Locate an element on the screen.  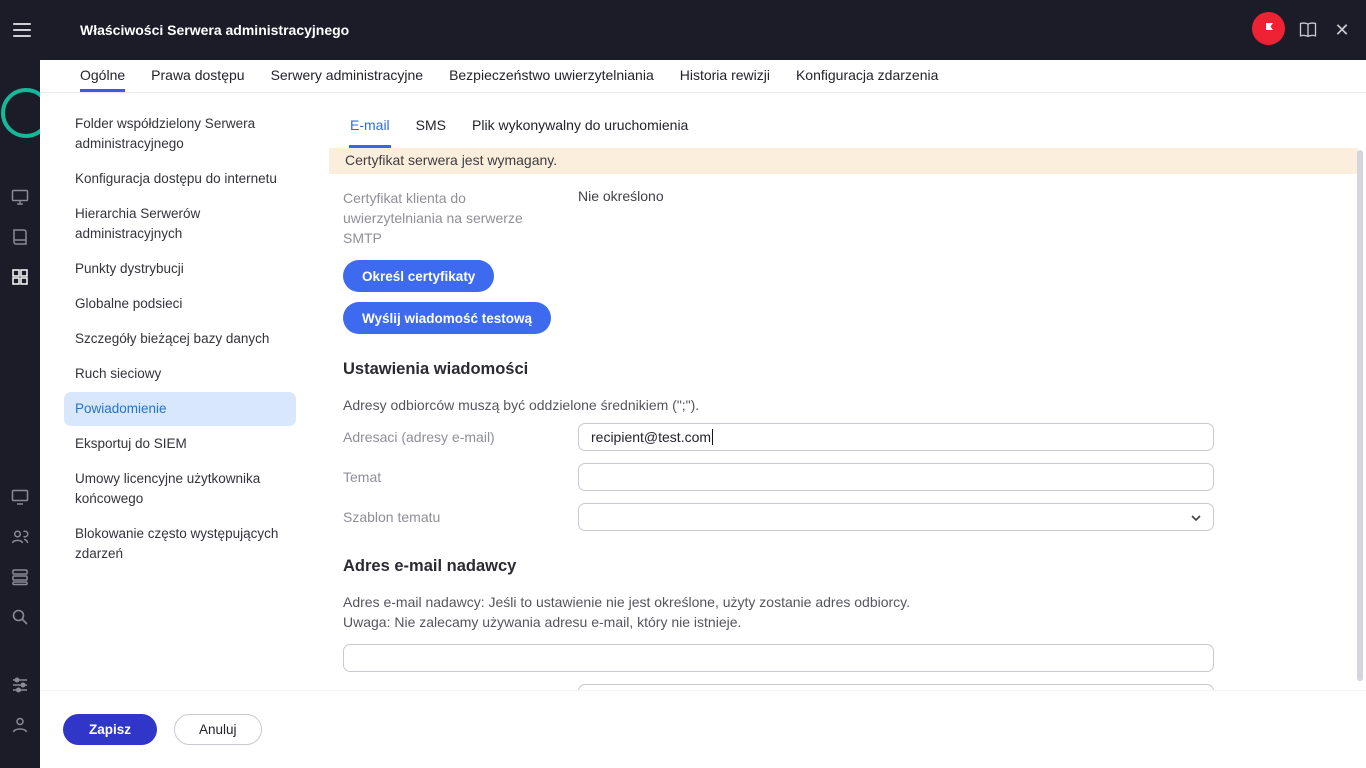
tab-prawa-dostepu: Prawa dostępu is located at coordinates (197, 76).